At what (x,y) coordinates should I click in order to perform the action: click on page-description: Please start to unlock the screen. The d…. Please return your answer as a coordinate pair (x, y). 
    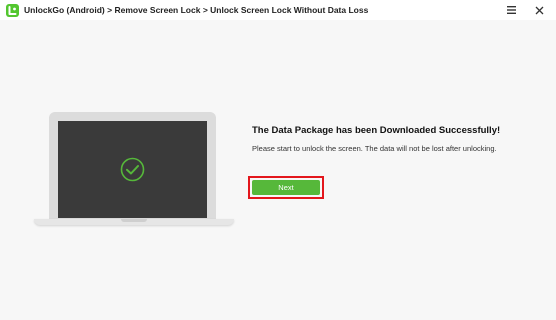
    Looking at the image, I should click on (374, 148).